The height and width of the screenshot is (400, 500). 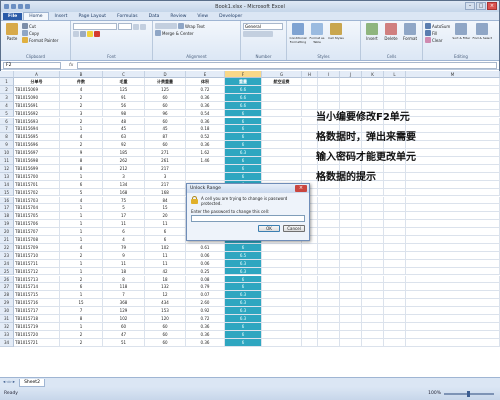 I want to click on table-cell: 51, so click(x=124, y=342).